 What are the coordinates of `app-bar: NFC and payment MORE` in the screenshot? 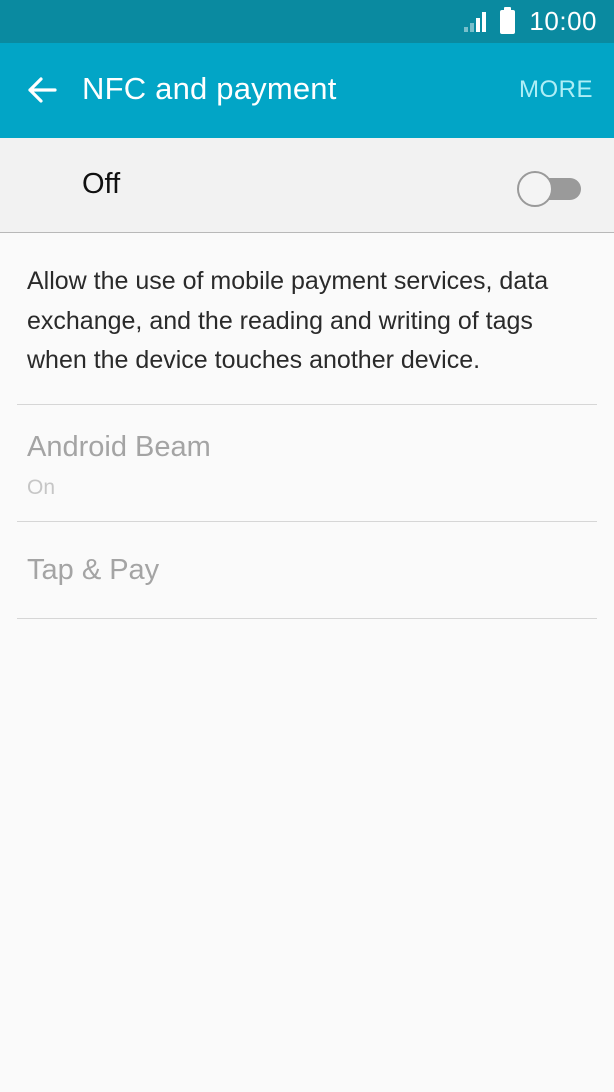 It's located at (307, 90).